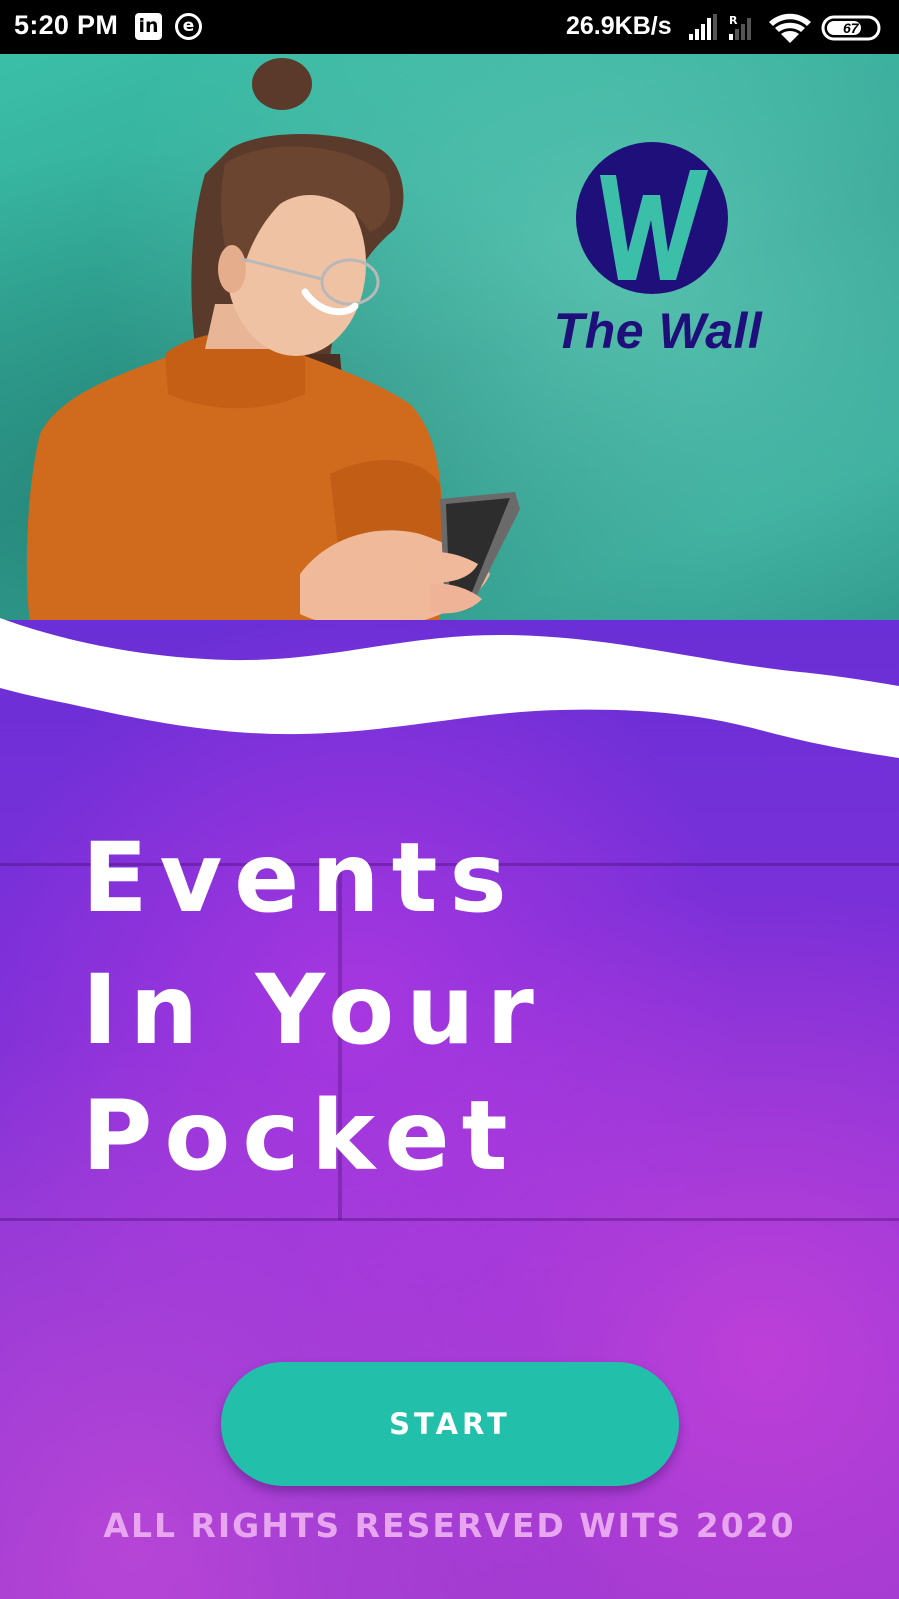  I want to click on status-time: 5:20 PM, so click(66, 25).